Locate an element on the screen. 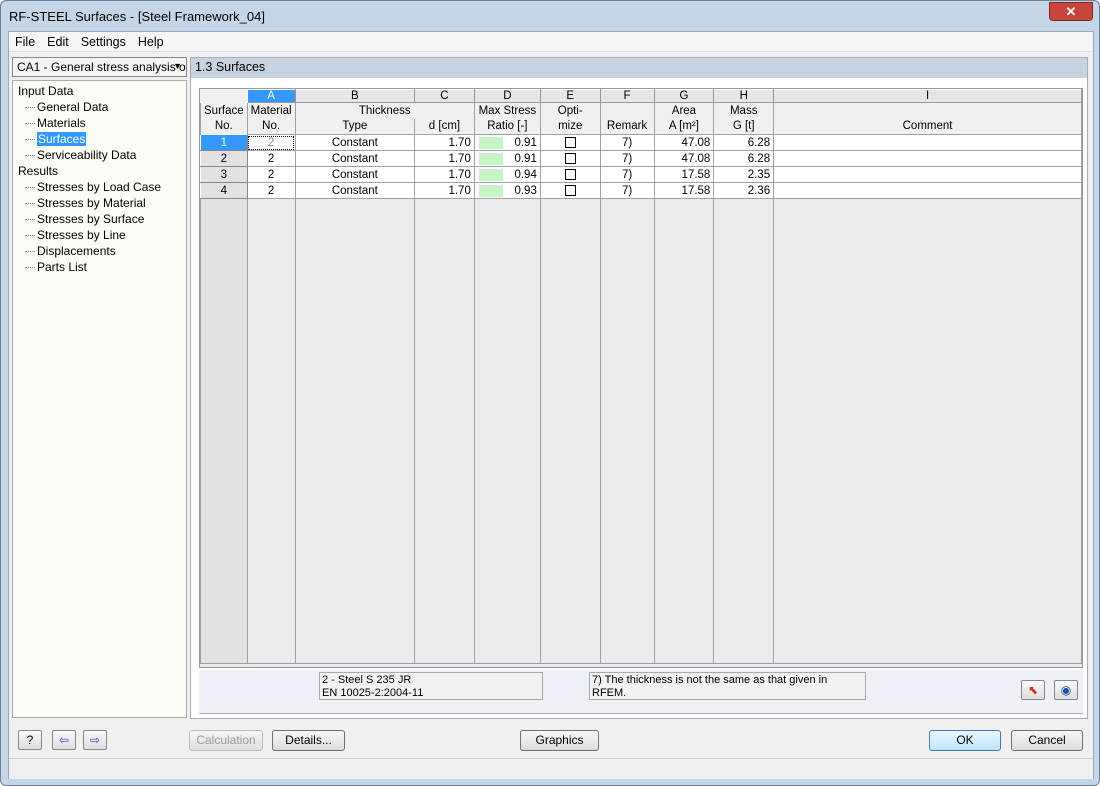 Image resolution: width=1100 pixels, height=786 pixels. tree-label: Stresses by Load Case is located at coordinates (99, 187).